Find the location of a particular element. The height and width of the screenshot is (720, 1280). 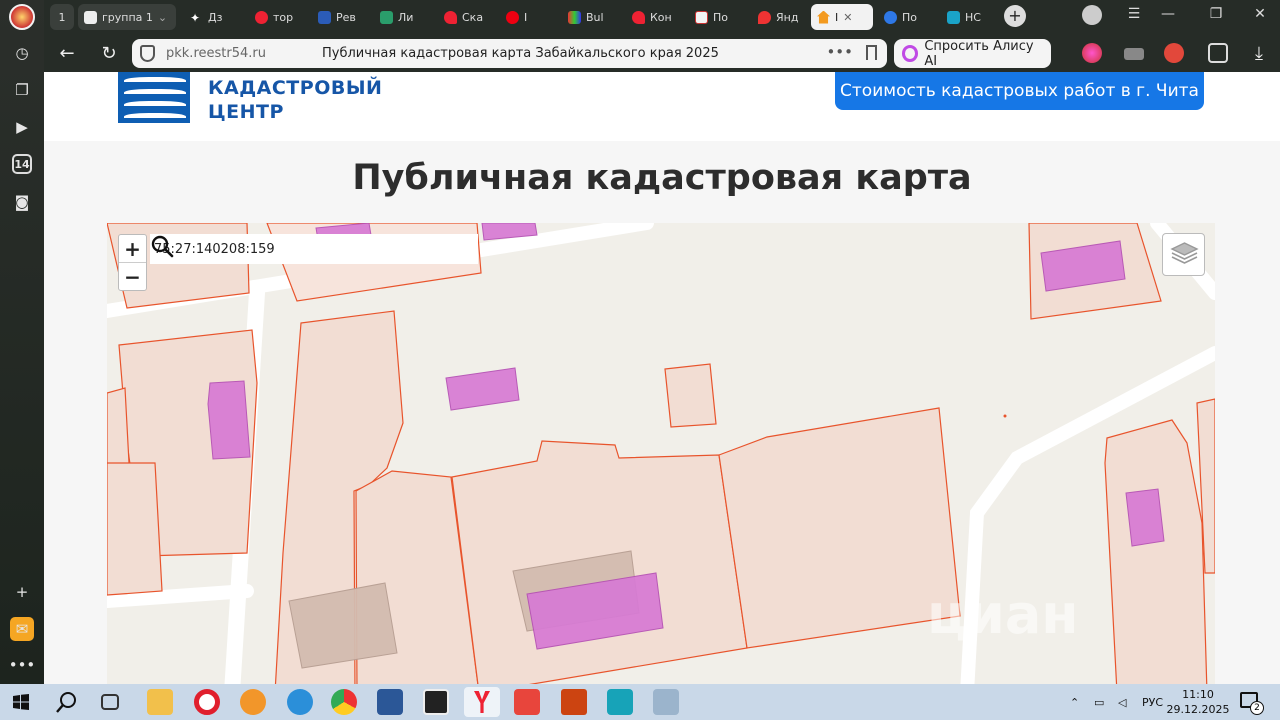

tab-item: Bul is located at coordinates (588, 17).